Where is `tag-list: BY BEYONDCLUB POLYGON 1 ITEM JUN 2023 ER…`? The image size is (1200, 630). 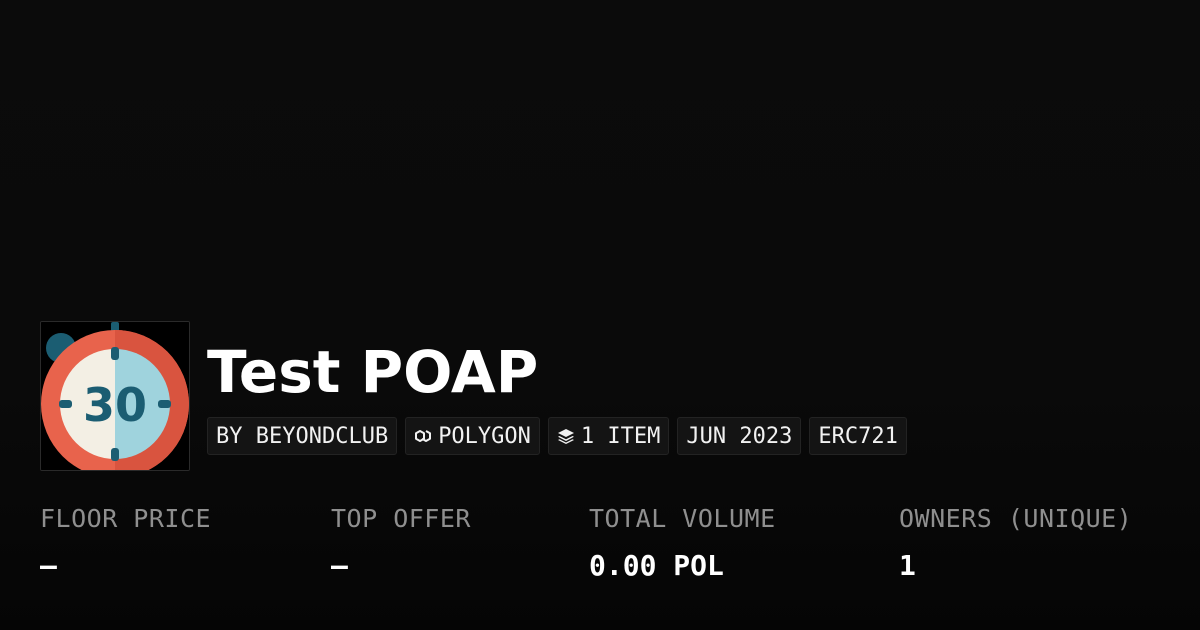
tag-list: BY BEYONDCLUB POLYGON 1 ITEM JUN 2023 ER… is located at coordinates (557, 436).